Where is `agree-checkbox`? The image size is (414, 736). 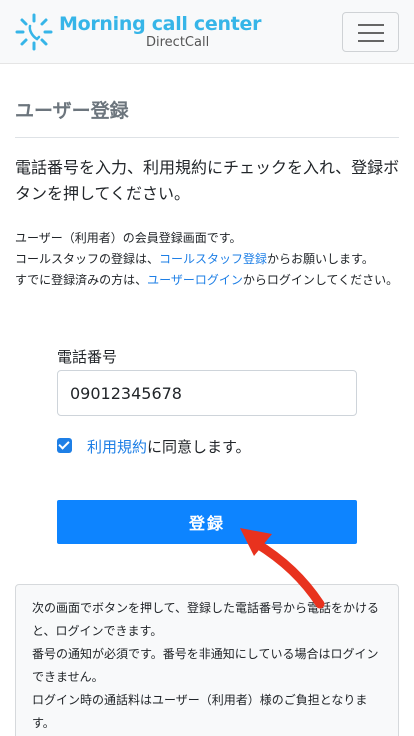 agree-checkbox is located at coordinates (64, 445).